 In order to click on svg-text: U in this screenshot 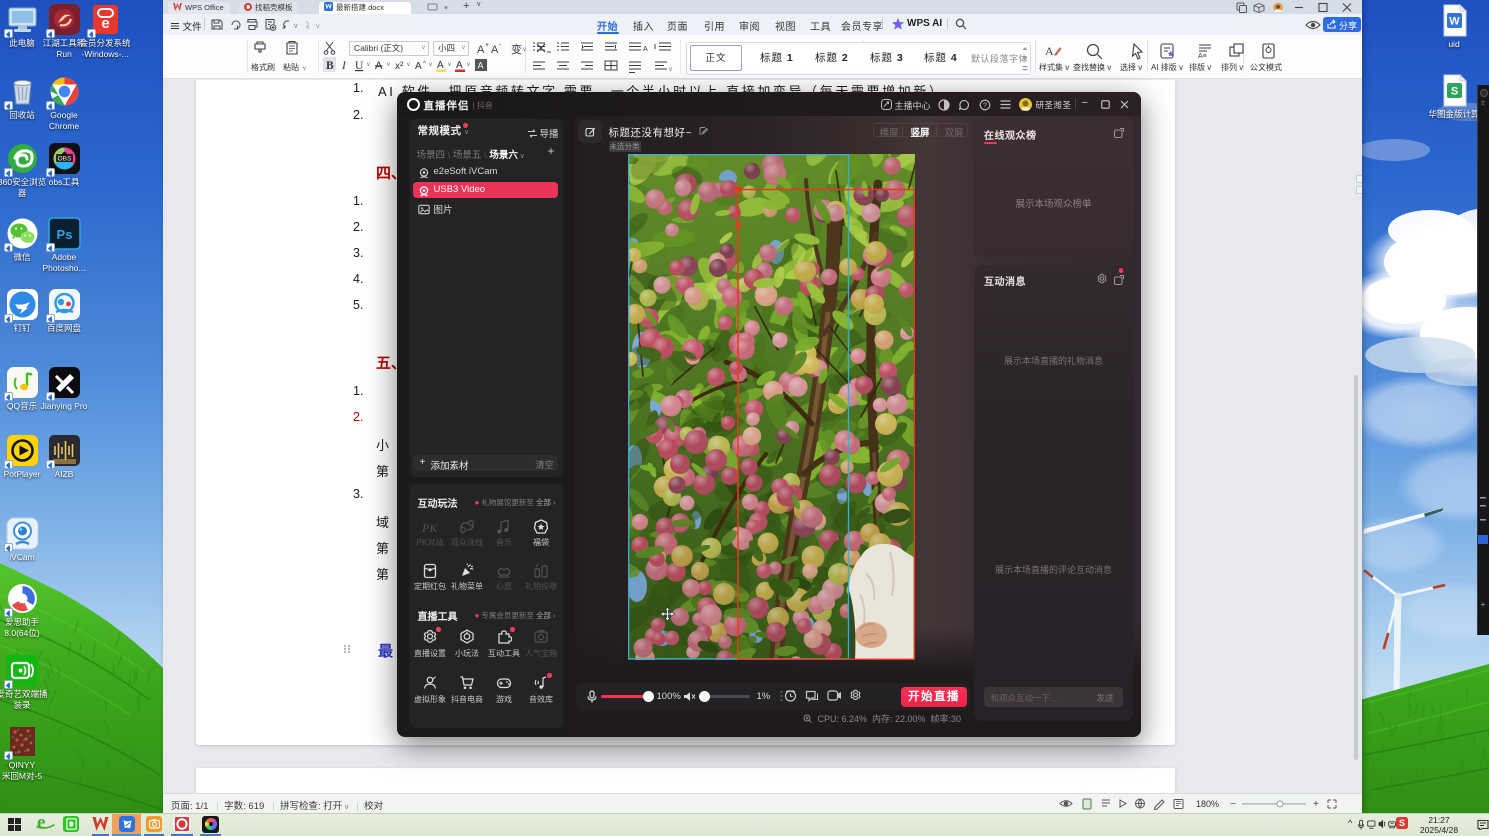, I will do `click(359, 66)`.